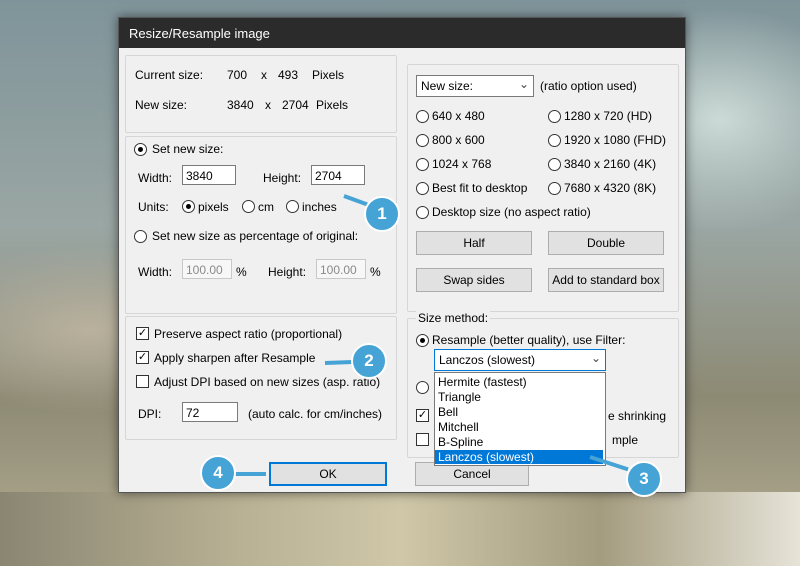 Image resolution: width=800 pixels, height=566 pixels. I want to click on std-640-radio, so click(422, 116).